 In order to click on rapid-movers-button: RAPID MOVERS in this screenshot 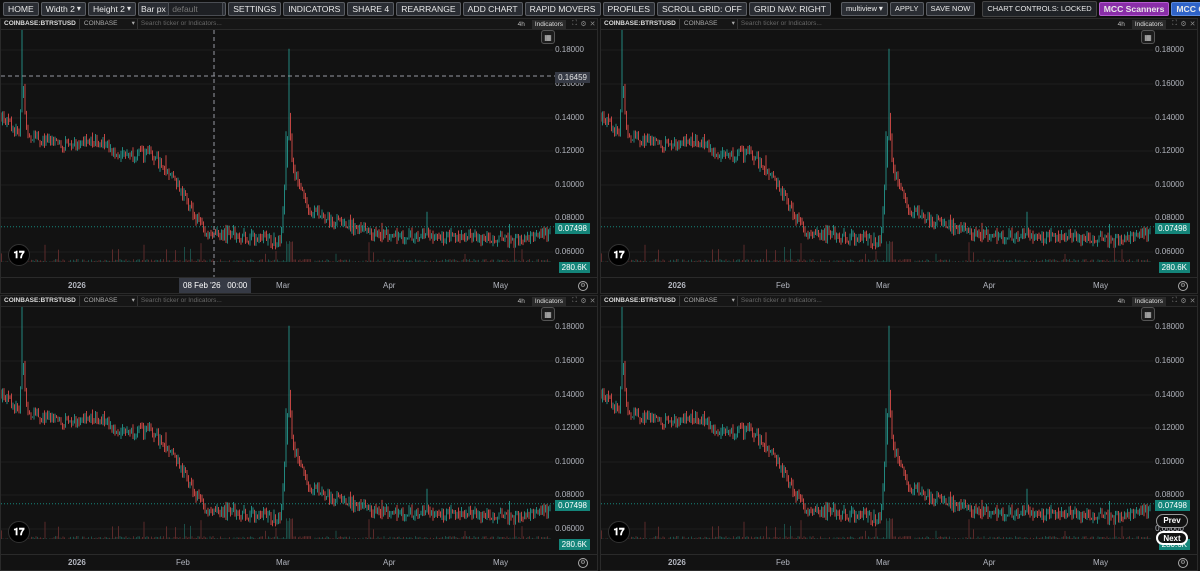, I will do `click(562, 8)`.